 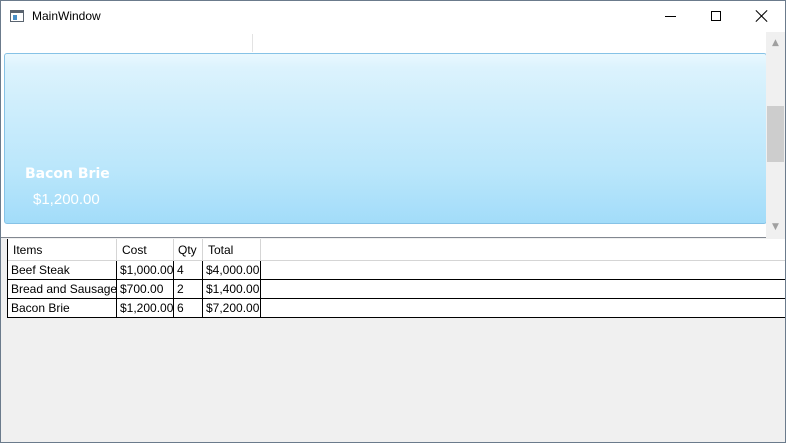 What do you see at coordinates (66, 16) in the screenshot?
I see `window-title: MainWindow` at bounding box center [66, 16].